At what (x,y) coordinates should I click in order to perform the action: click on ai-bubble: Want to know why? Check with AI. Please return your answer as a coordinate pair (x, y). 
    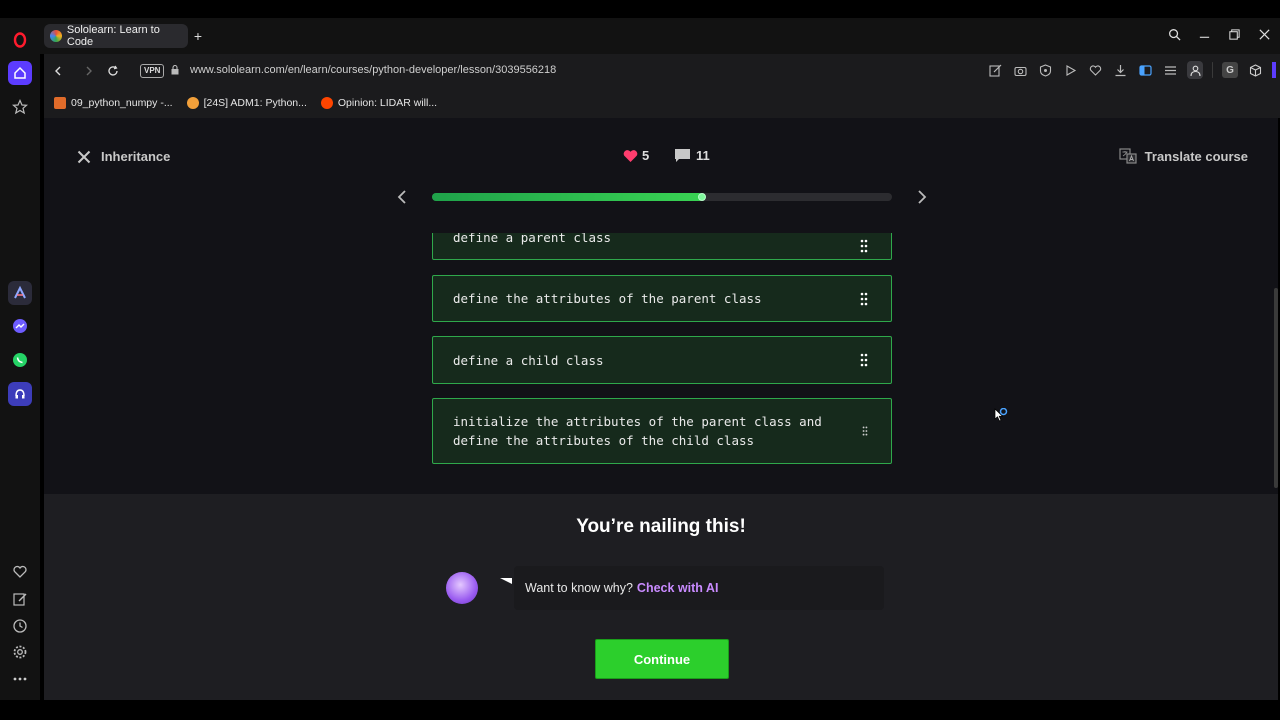
    Looking at the image, I should click on (699, 588).